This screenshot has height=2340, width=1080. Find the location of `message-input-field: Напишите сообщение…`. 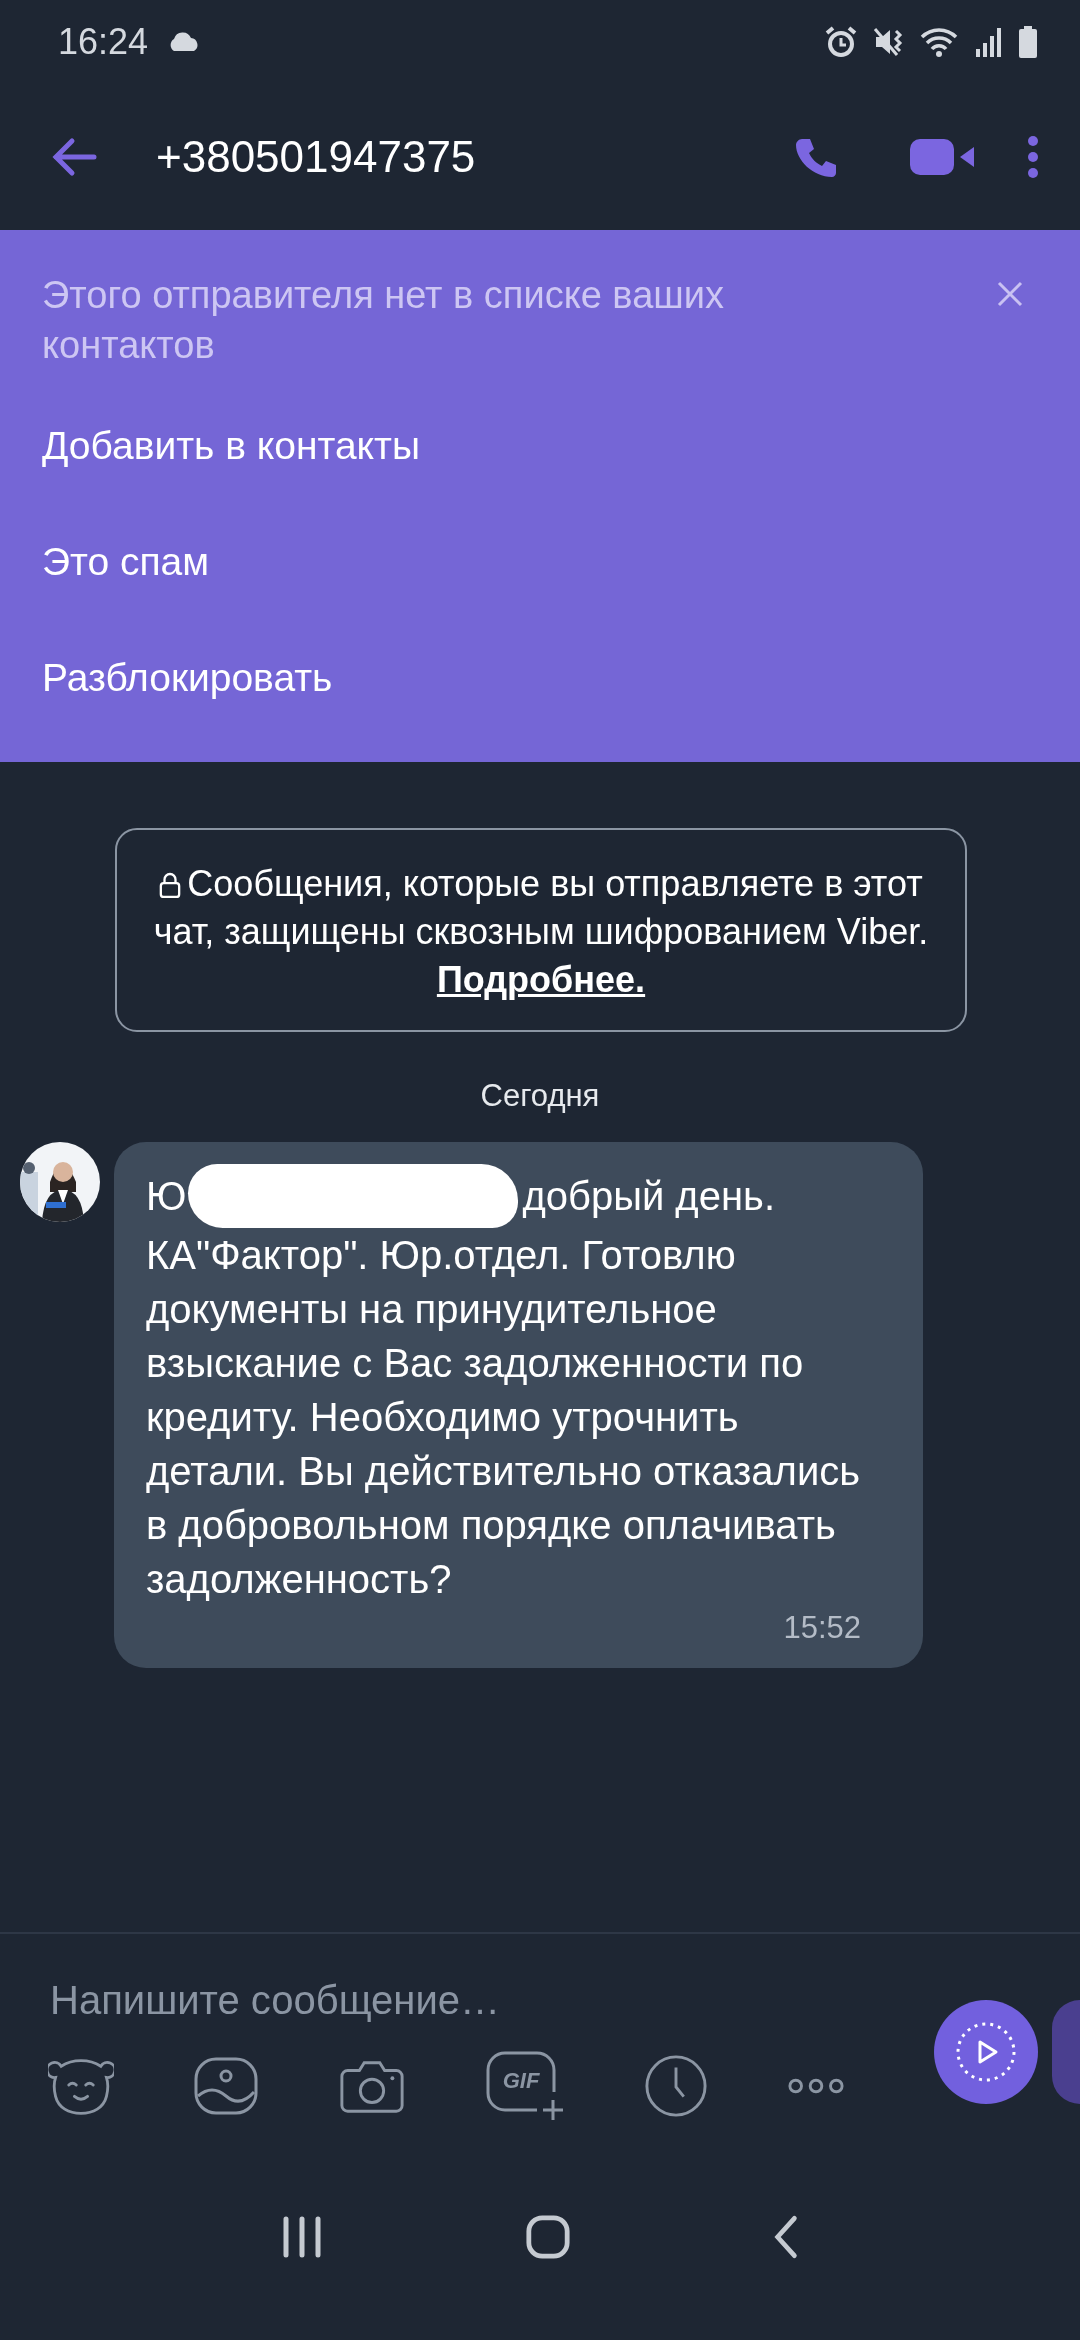

message-input-field: Напишите сообщение… is located at coordinates (450, 2000).